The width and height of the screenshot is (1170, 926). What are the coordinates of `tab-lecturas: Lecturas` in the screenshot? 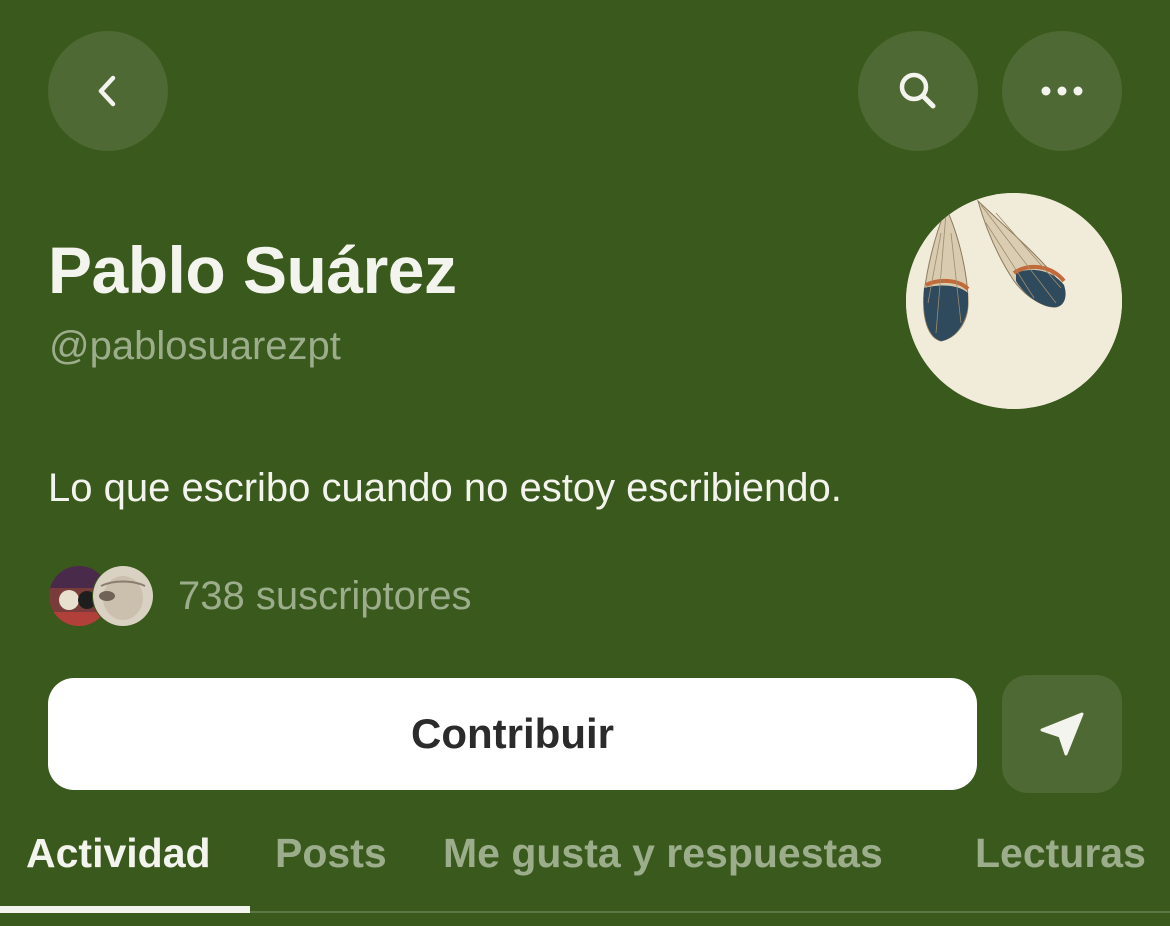 It's located at (1060, 853).